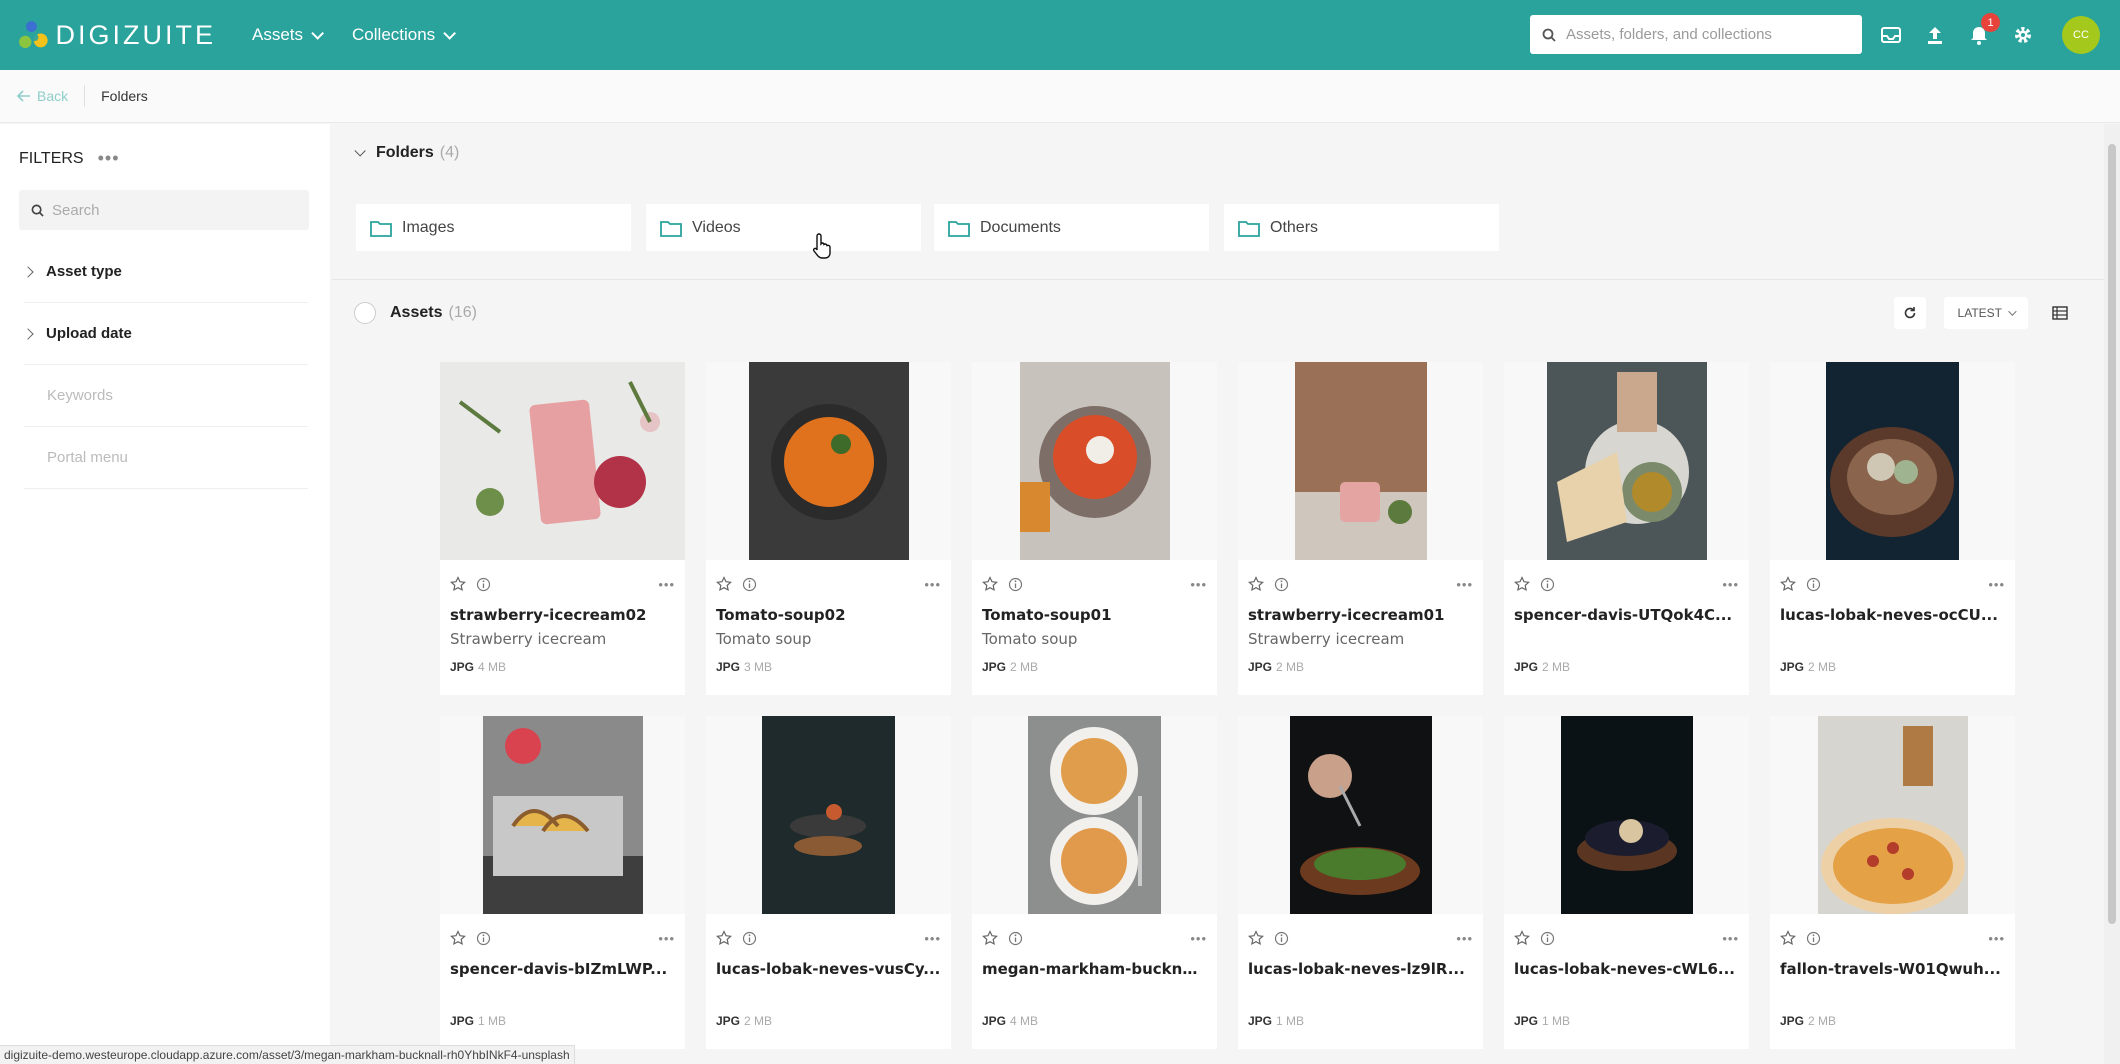  What do you see at coordinates (1909, 313) in the screenshot?
I see `refresh-button` at bounding box center [1909, 313].